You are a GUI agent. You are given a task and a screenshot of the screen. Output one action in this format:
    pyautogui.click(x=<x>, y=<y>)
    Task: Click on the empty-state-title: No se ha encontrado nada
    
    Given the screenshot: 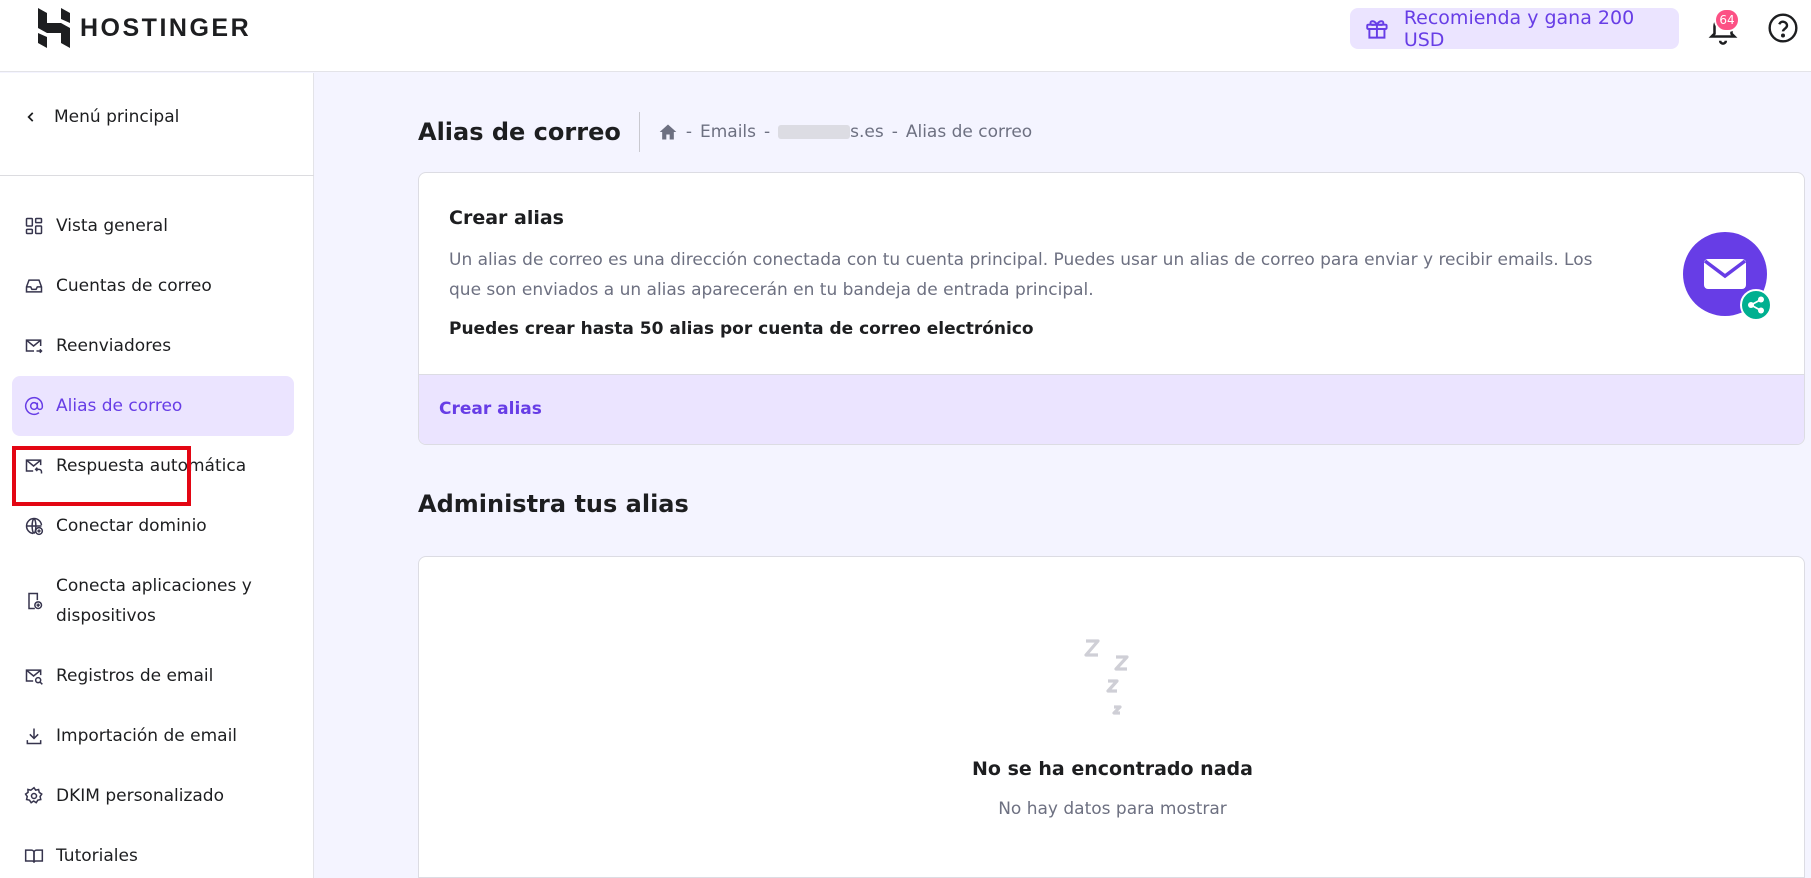 What is the action you would take?
    pyautogui.click(x=1112, y=769)
    